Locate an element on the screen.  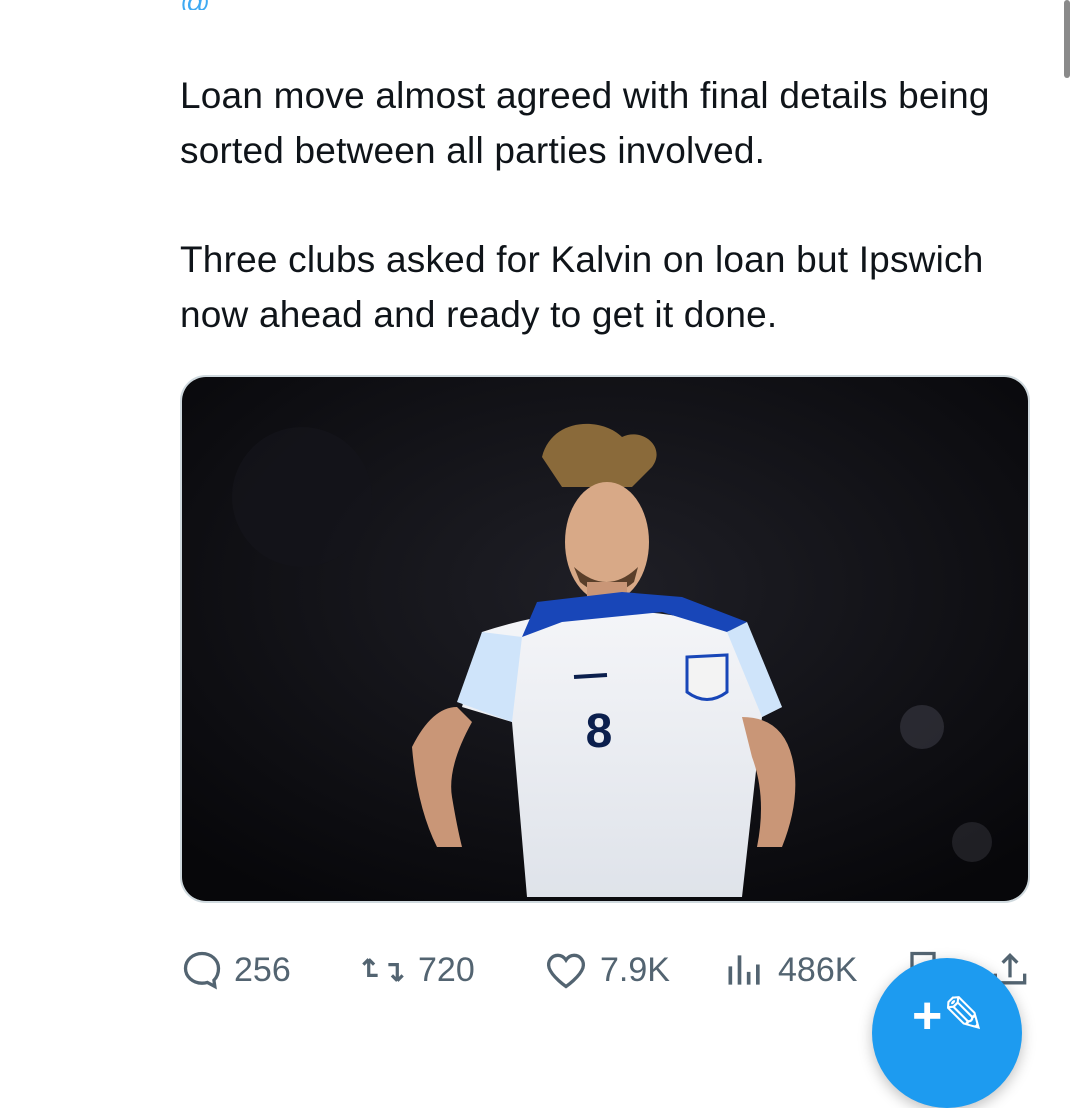
author-handle-cropped: @ is located at coordinates (195, 5).